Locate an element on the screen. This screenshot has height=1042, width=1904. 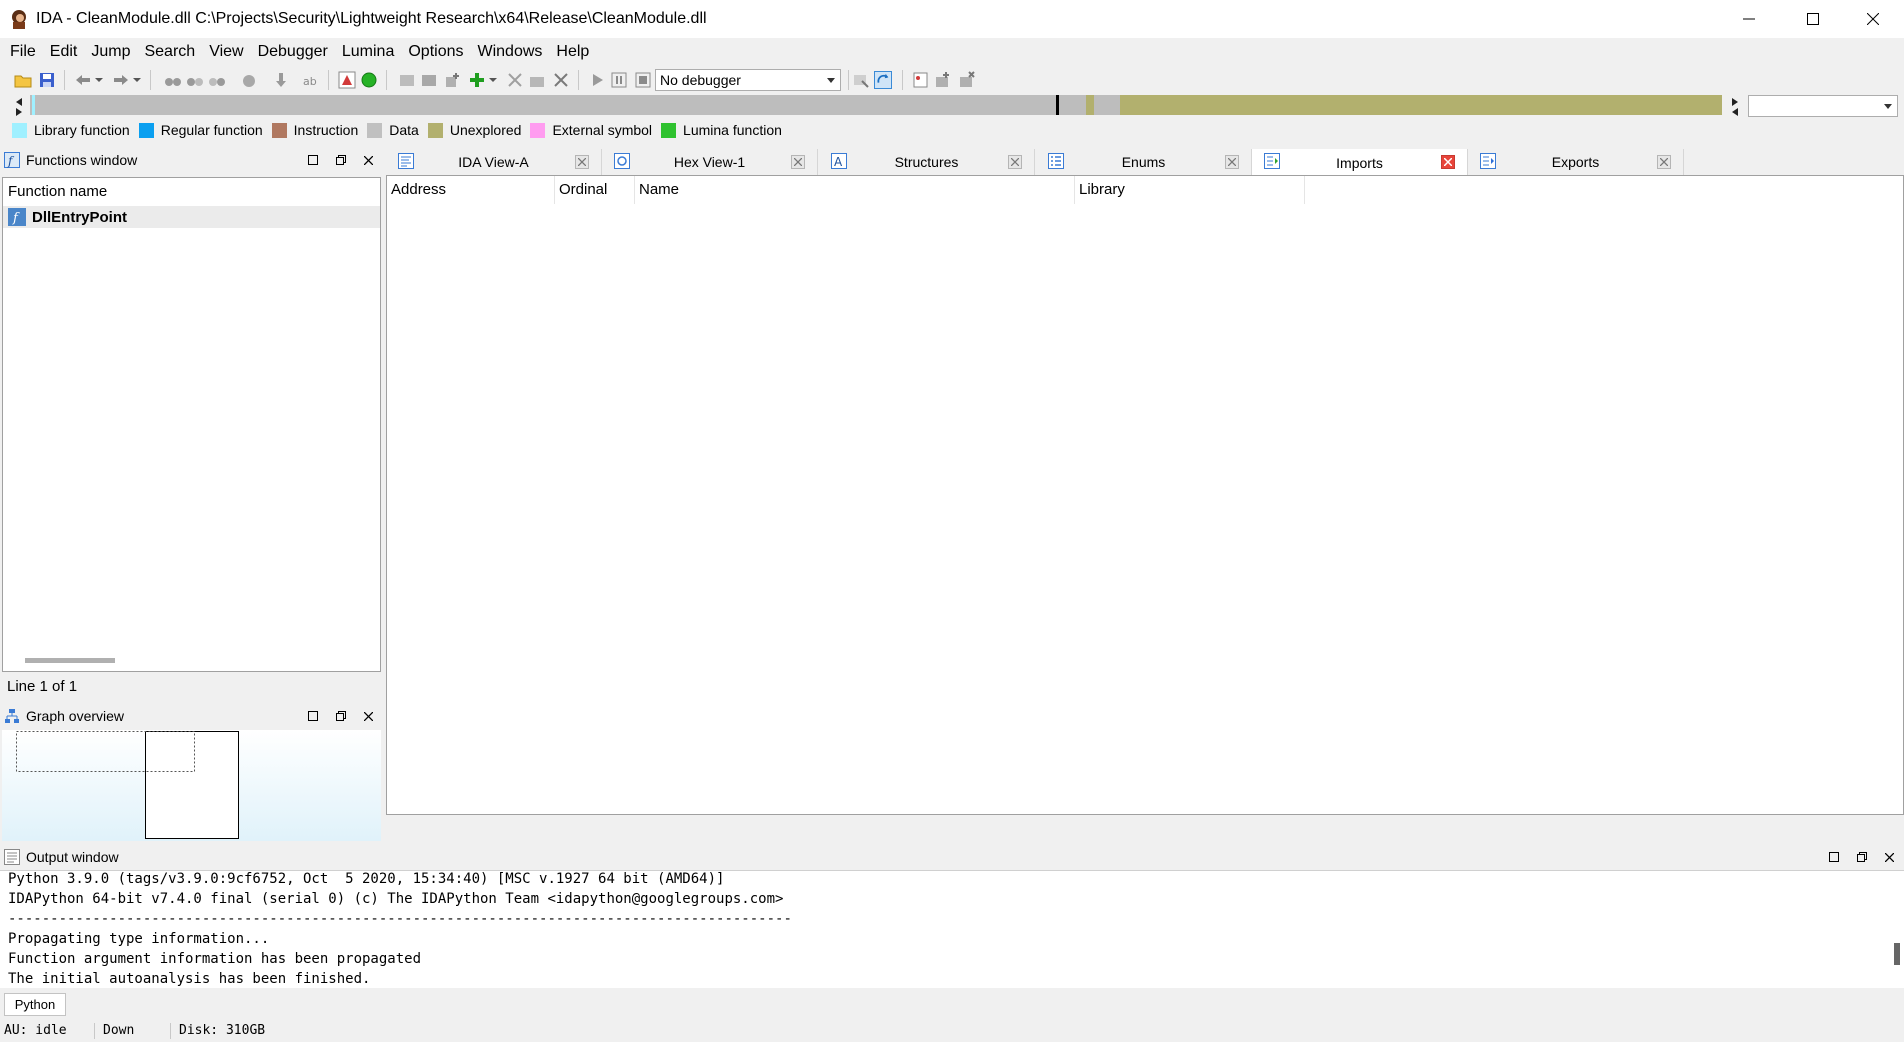
pause-icon is located at coordinates (619, 80).